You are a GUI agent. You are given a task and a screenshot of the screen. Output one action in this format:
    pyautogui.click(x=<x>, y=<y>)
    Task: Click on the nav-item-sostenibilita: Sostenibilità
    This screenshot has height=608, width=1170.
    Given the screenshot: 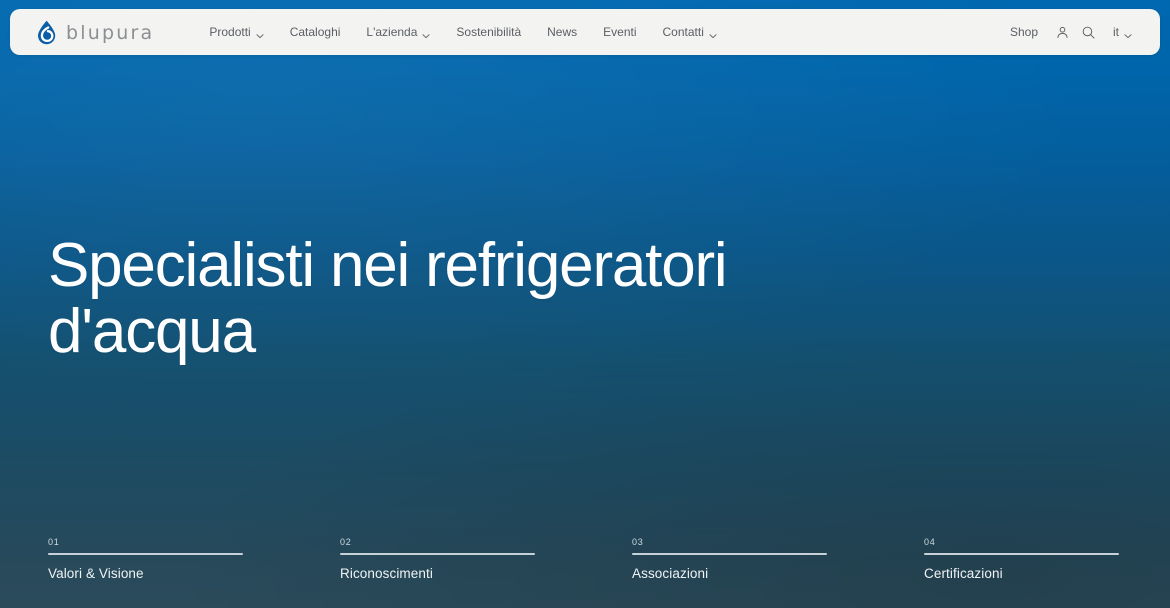 What is the action you would take?
    pyautogui.click(x=488, y=32)
    